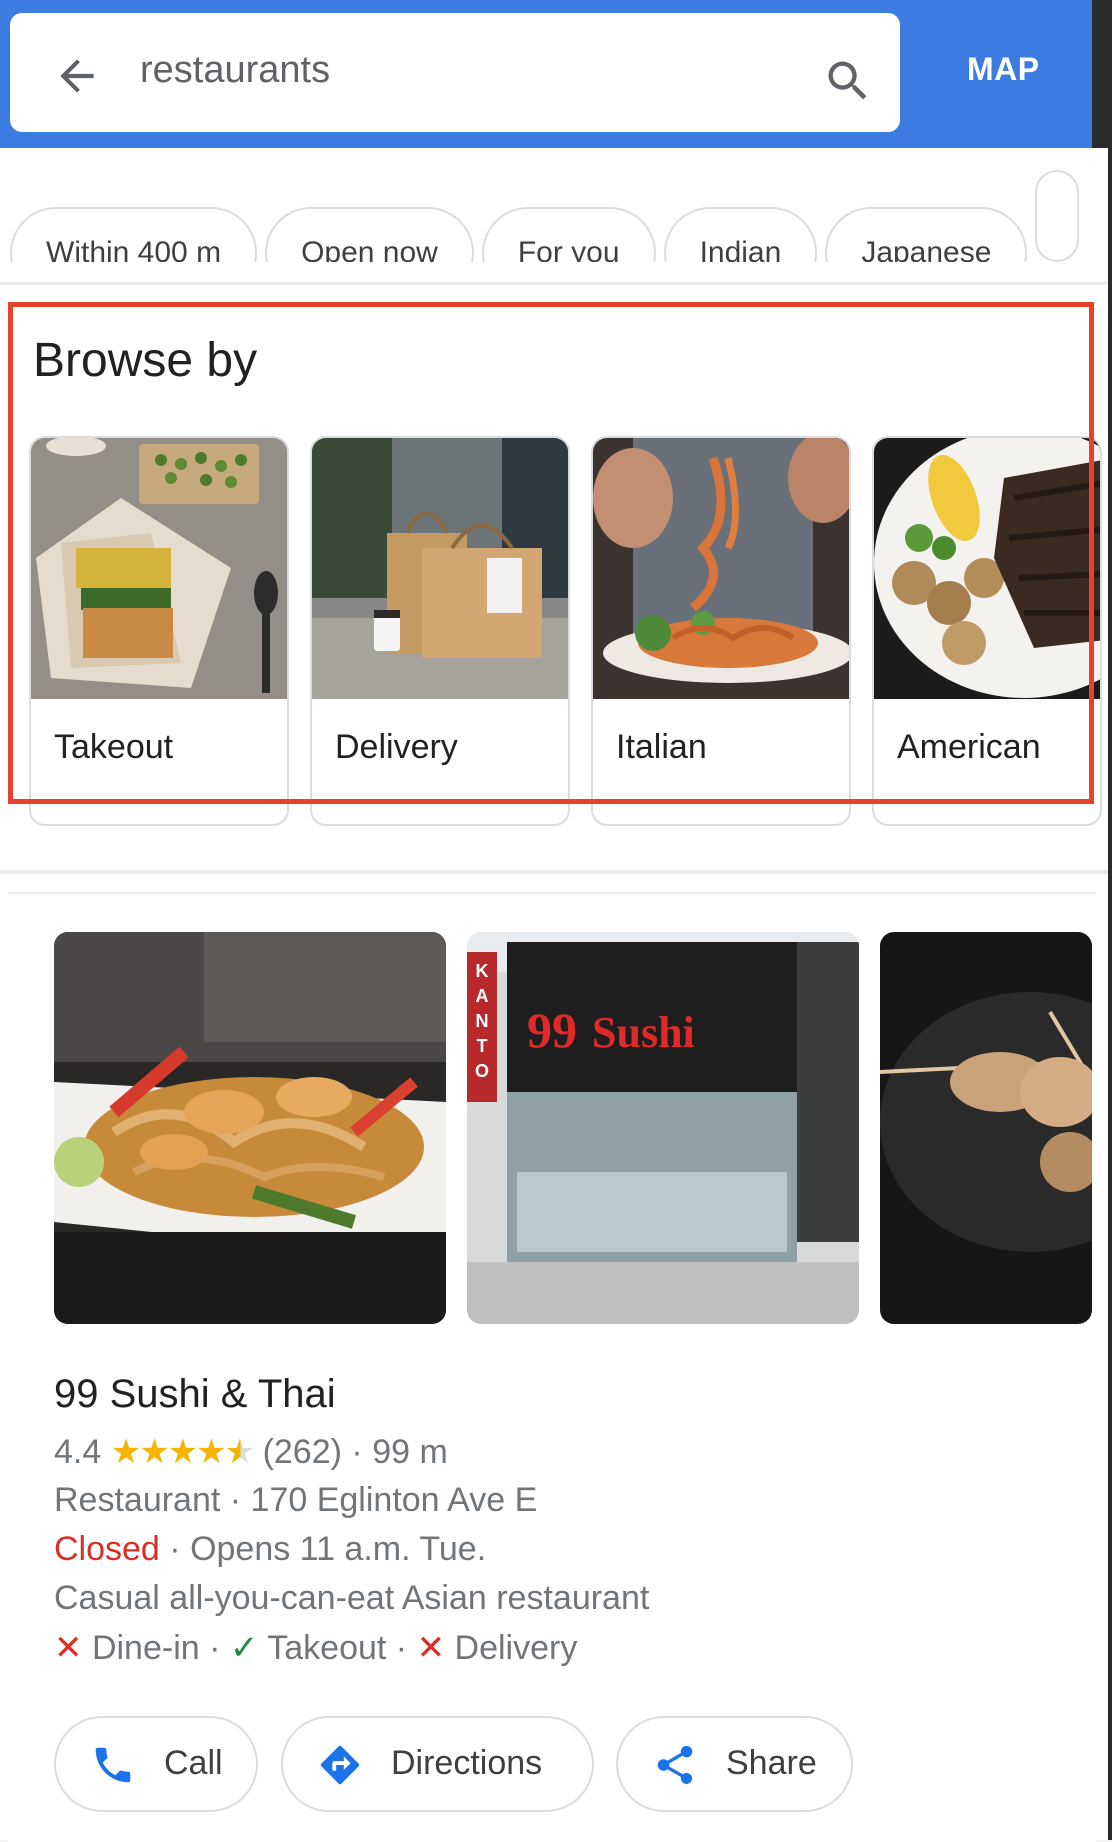 This screenshot has width=1112, height=1842. I want to click on directions-button: Directions, so click(437, 1764).